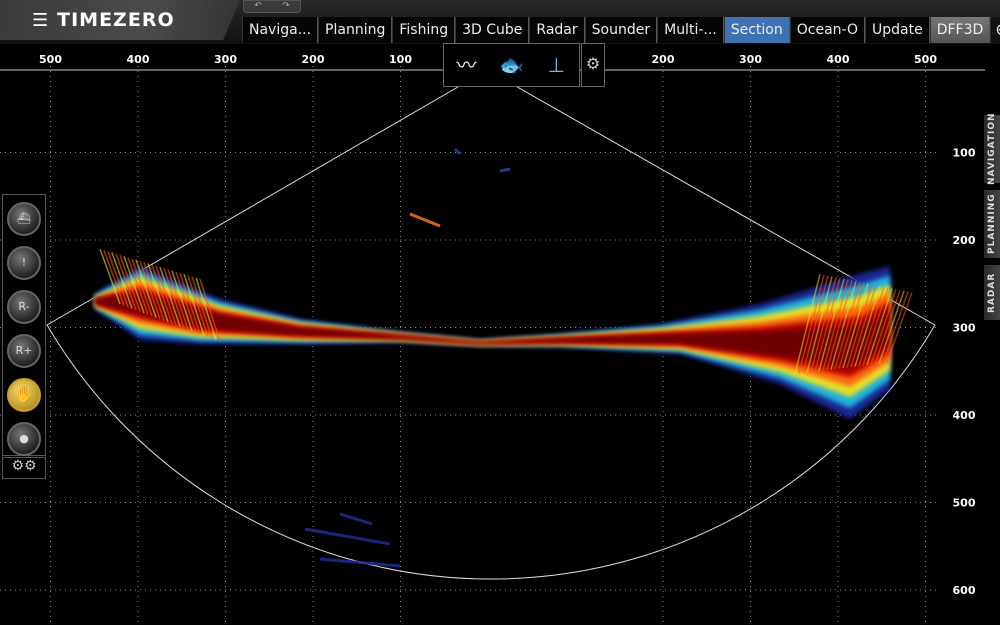 The height and width of the screenshot is (625, 1000). I want to click on tab-ocean-o: Ocean-O, so click(827, 30).